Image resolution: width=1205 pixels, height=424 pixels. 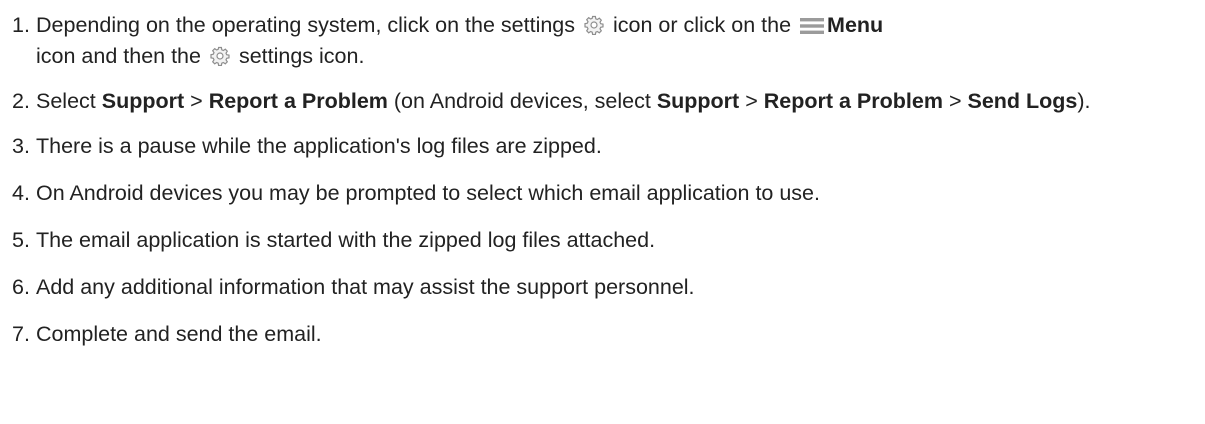 What do you see at coordinates (21, 193) in the screenshot?
I see `step-number: 4.` at bounding box center [21, 193].